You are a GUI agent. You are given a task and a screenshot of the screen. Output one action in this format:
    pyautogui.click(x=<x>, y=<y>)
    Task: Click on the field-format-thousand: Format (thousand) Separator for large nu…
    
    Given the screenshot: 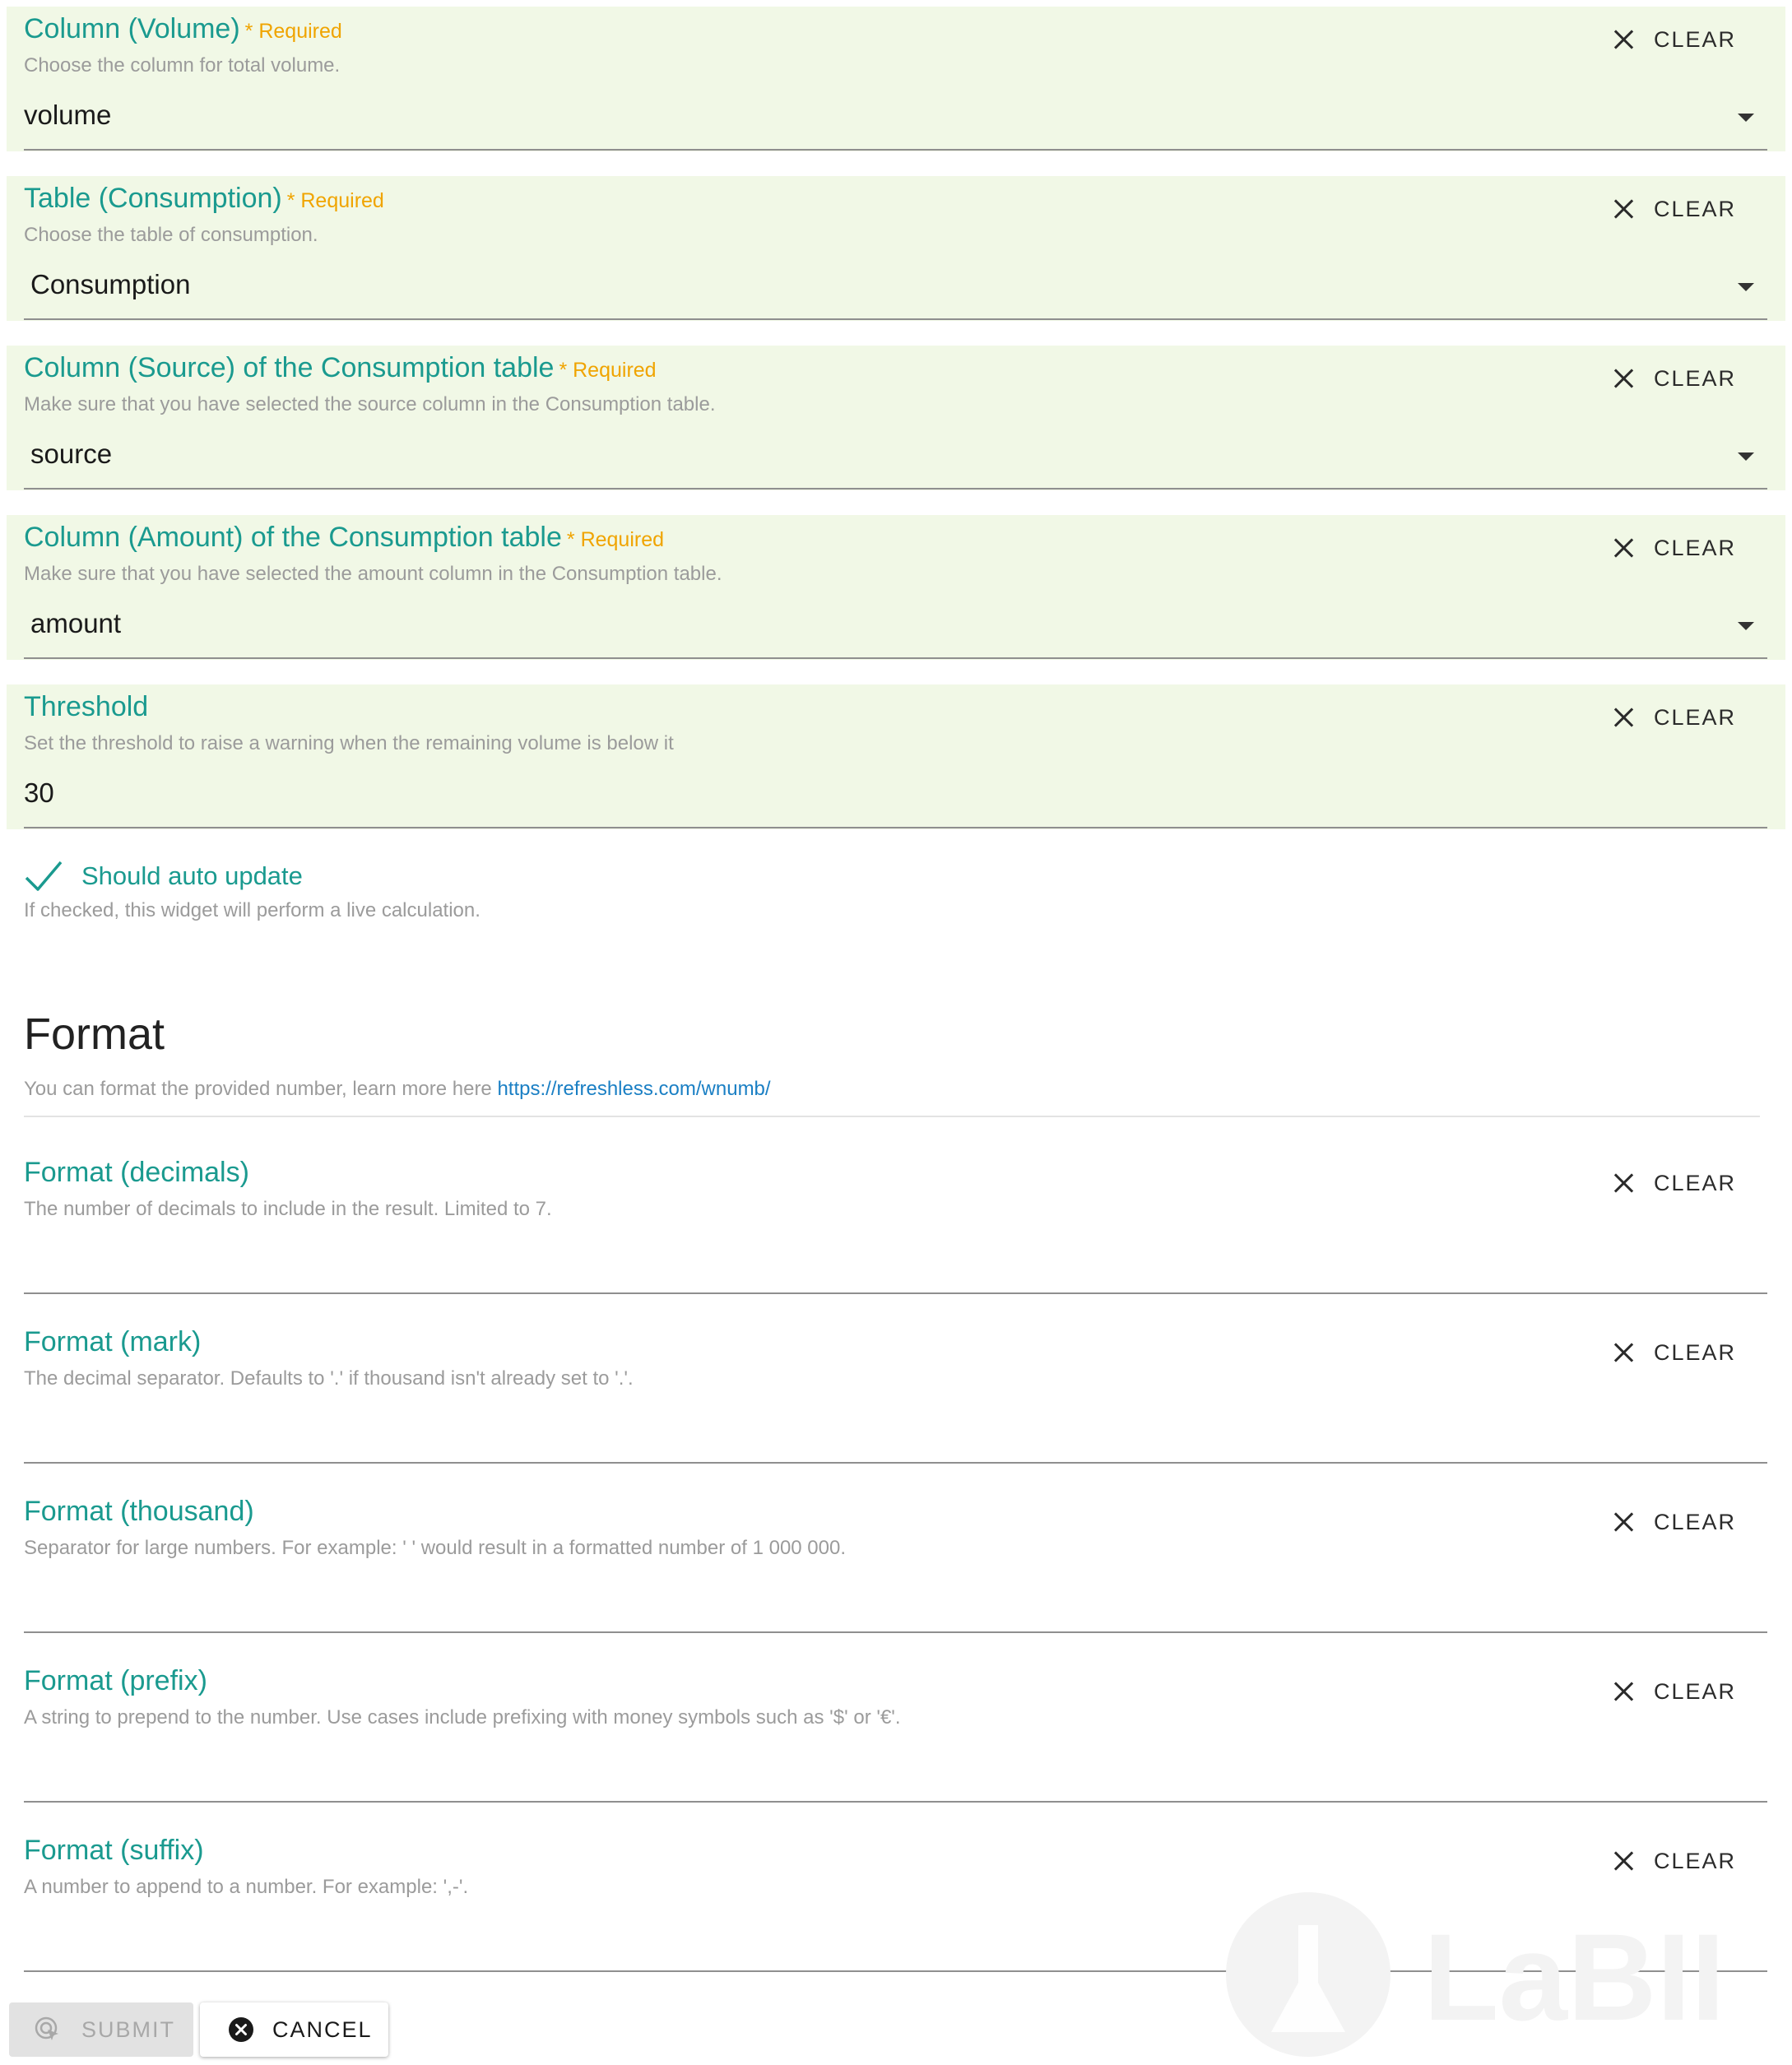 What is the action you would take?
    pyautogui.click(x=896, y=1562)
    